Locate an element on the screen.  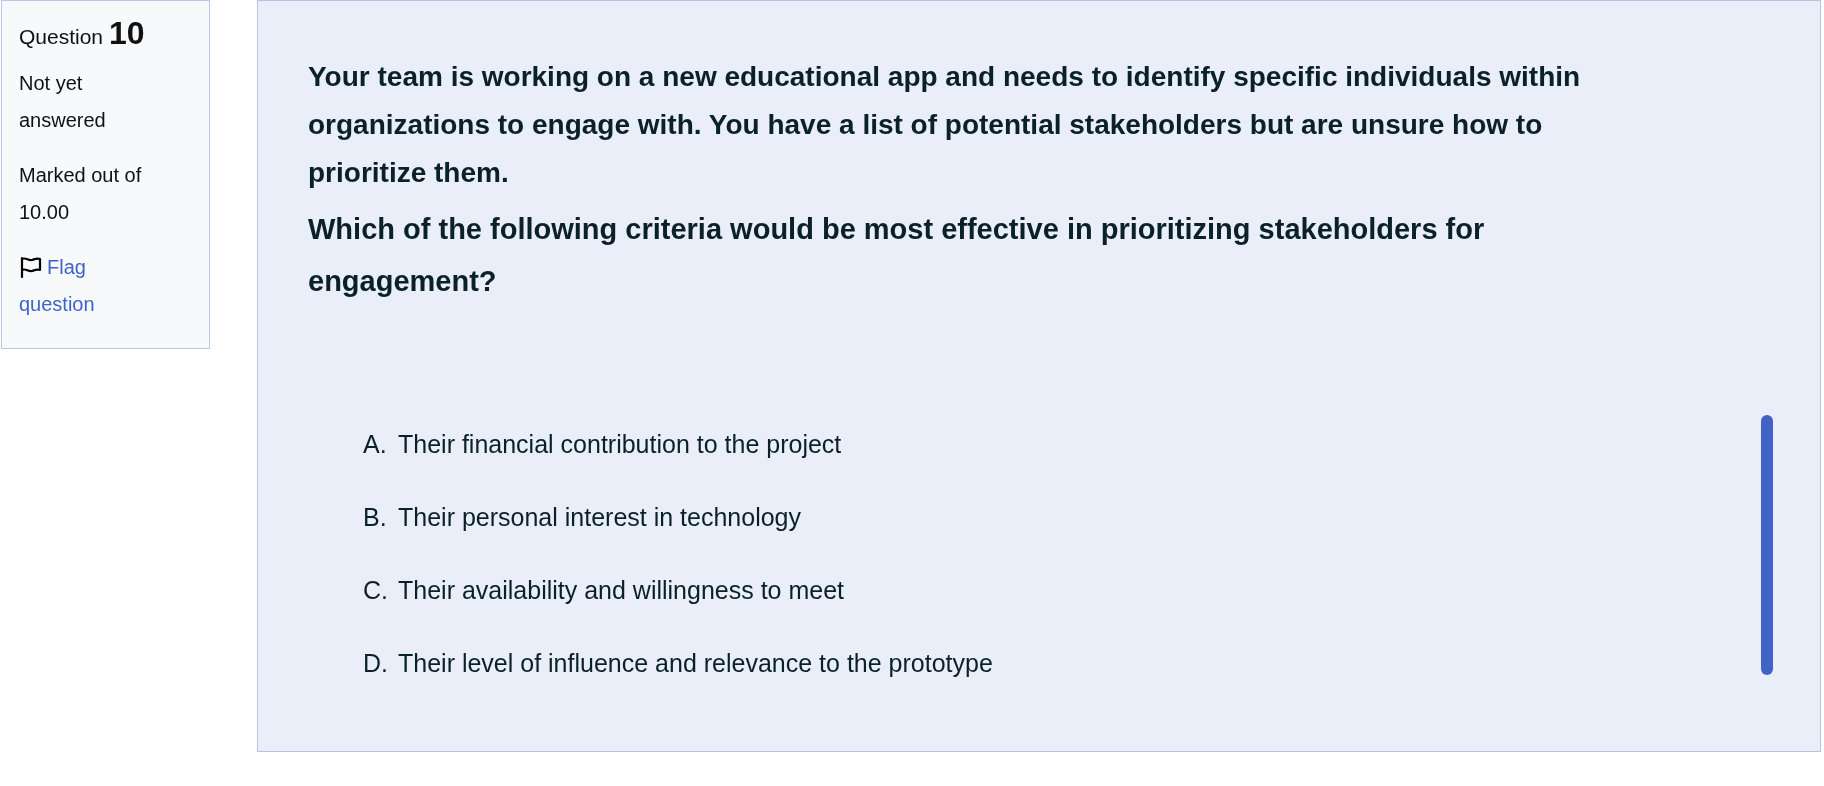
answer-option: Their personal interest in technology is located at coordinates (599, 517).